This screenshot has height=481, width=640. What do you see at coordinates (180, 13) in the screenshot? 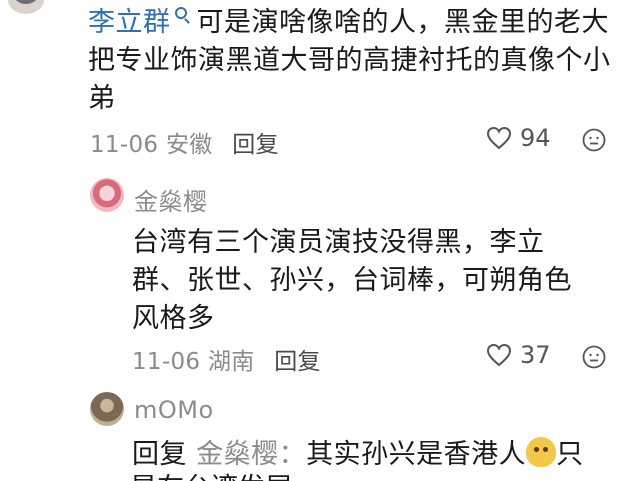
I see `search-badge-icon` at bounding box center [180, 13].